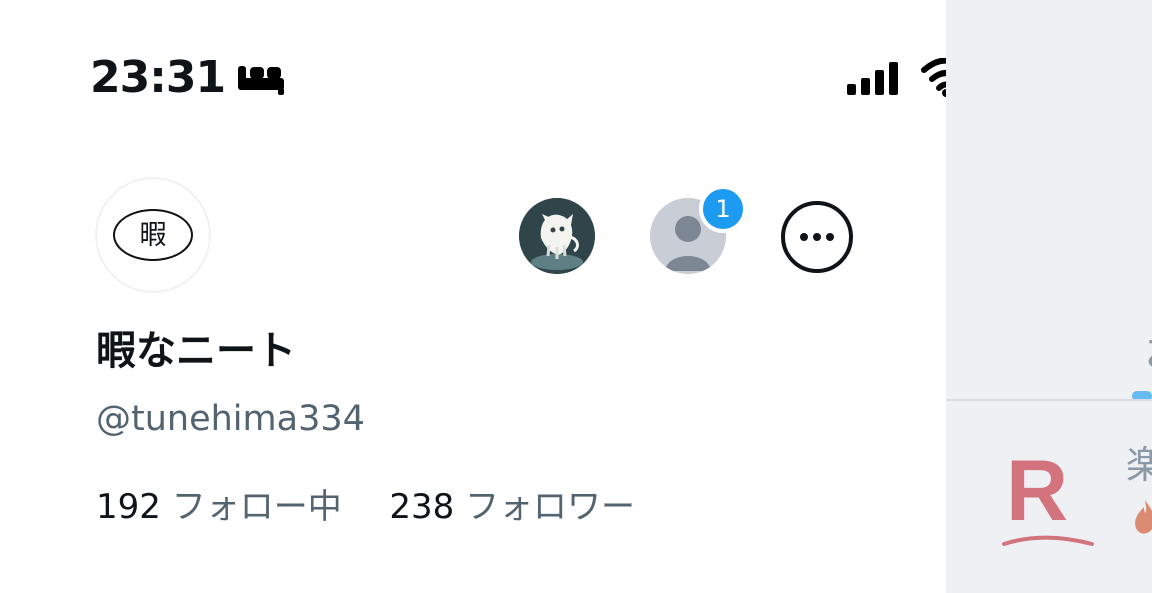  What do you see at coordinates (723, 209) in the screenshot?
I see `notification-badge: 1` at bounding box center [723, 209].